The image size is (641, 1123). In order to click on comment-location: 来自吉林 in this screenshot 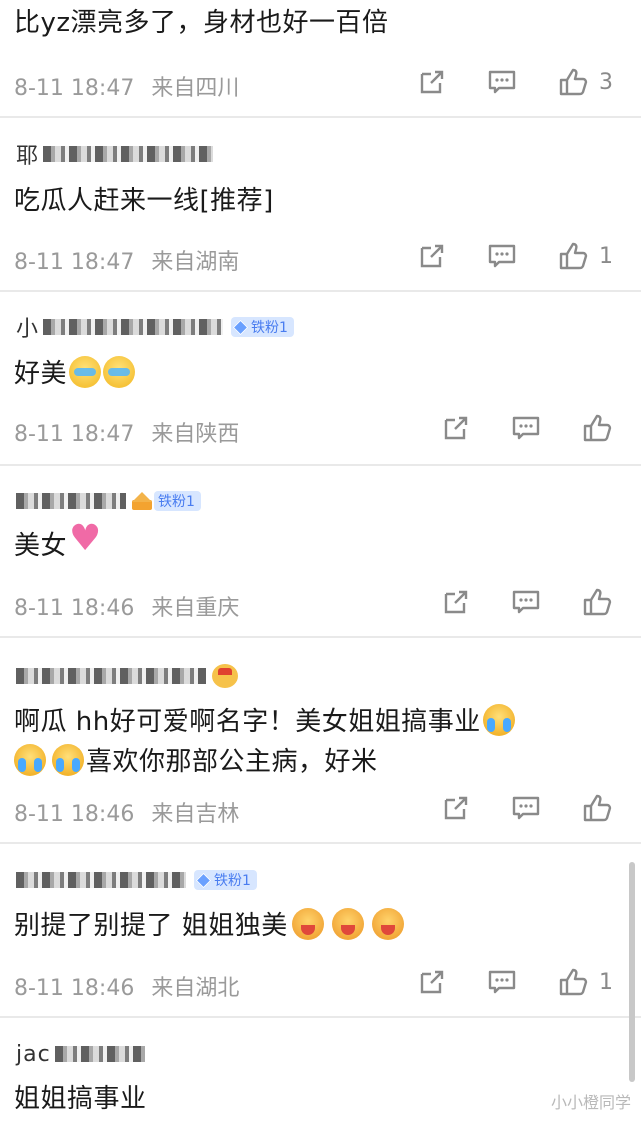, I will do `click(195, 814)`.